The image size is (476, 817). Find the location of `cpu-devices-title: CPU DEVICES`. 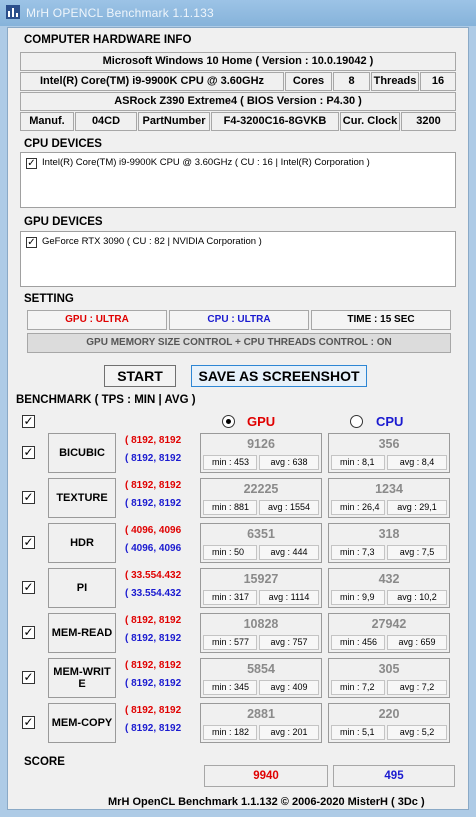

cpu-devices-title: CPU DEVICES is located at coordinates (63, 144).